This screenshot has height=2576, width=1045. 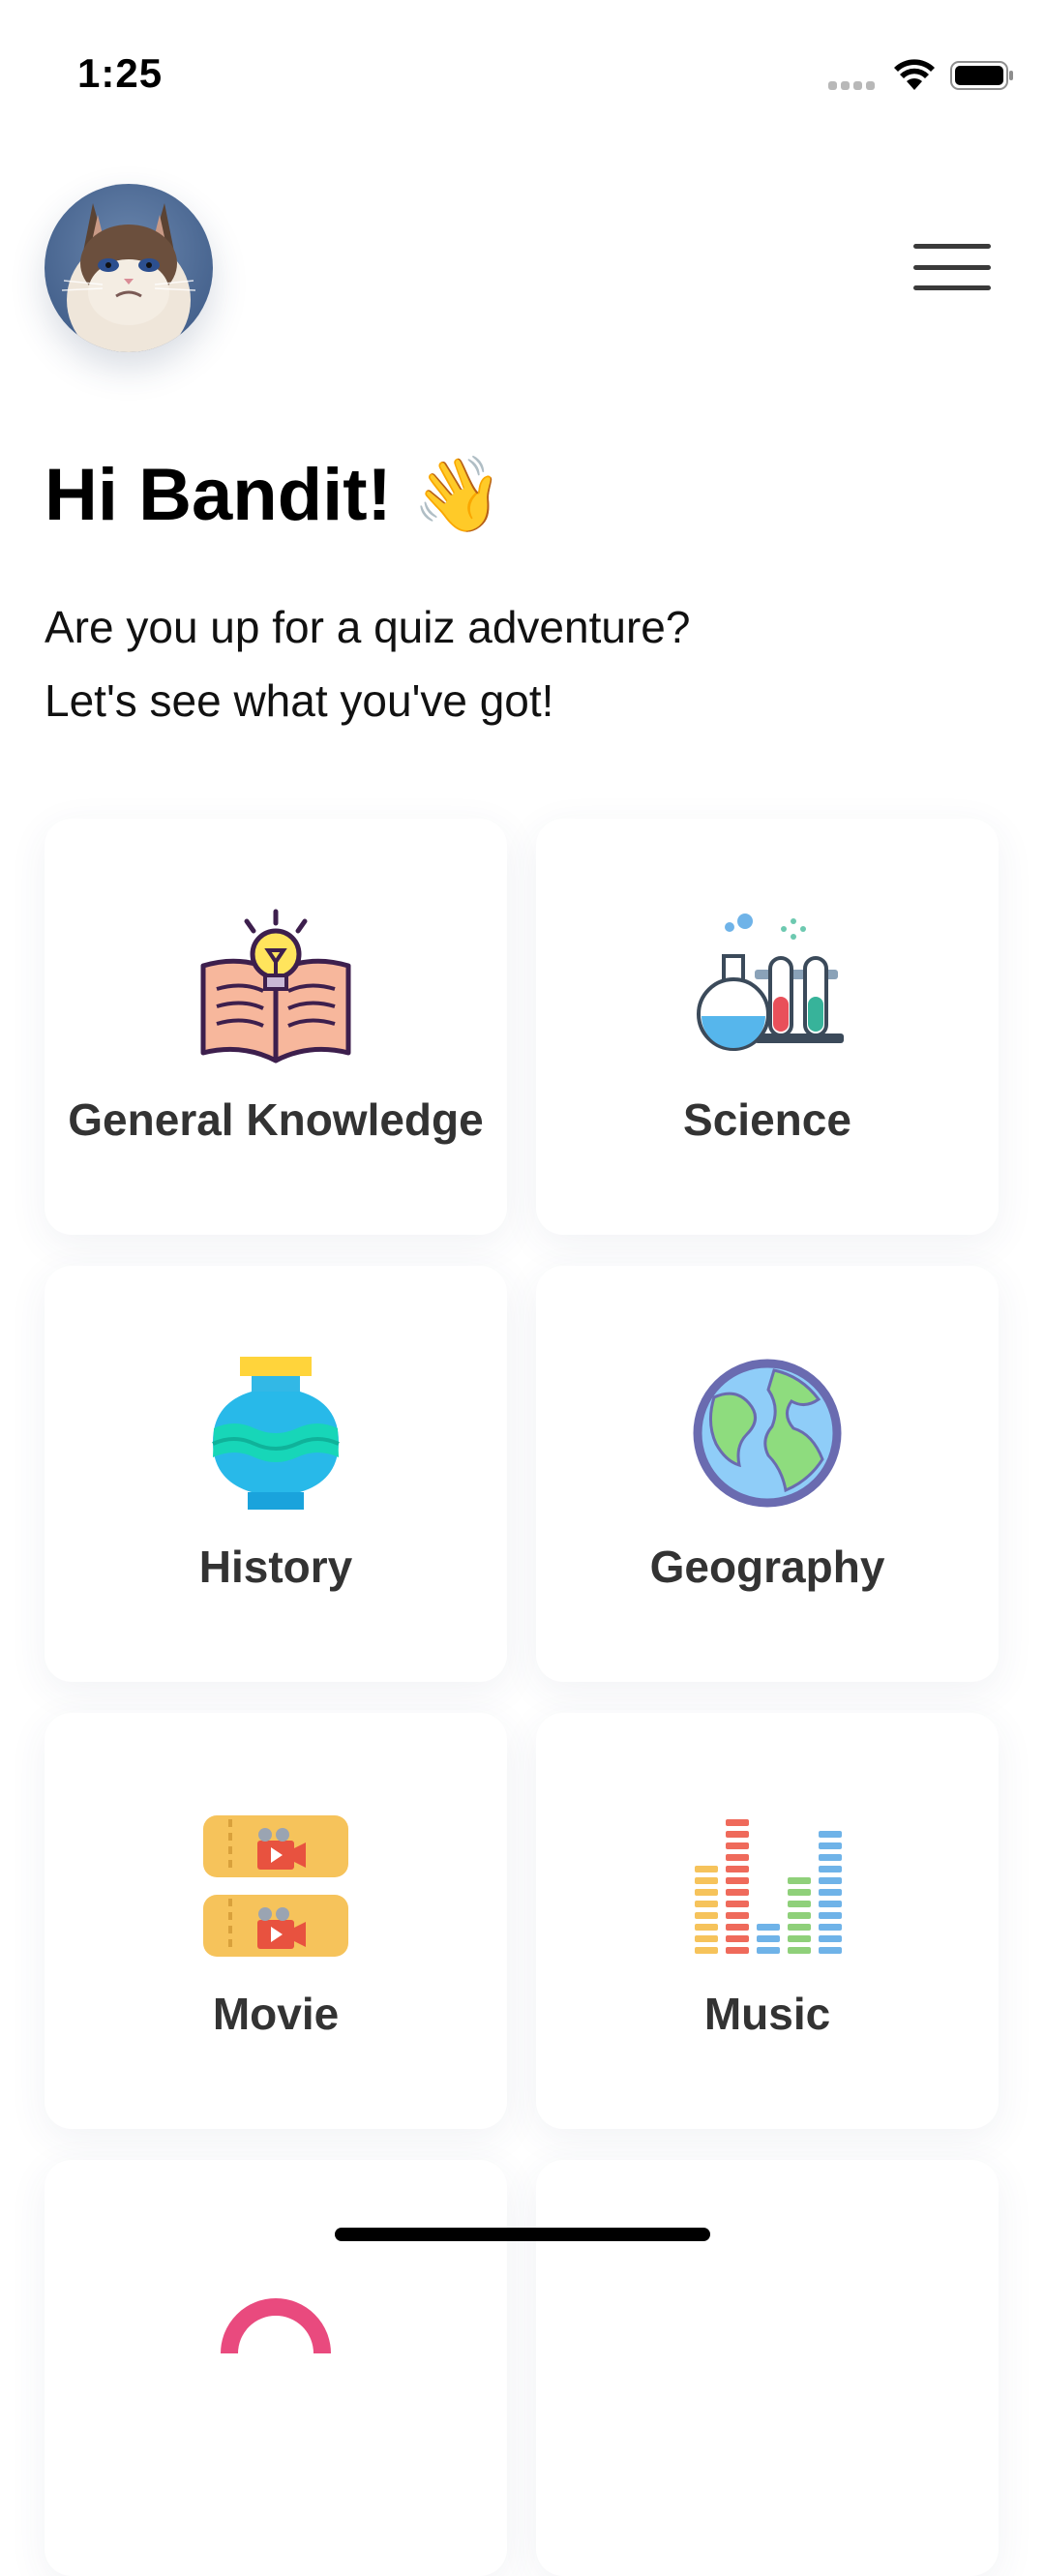 What do you see at coordinates (770, 982) in the screenshot?
I see `test-tubes-flask-icon` at bounding box center [770, 982].